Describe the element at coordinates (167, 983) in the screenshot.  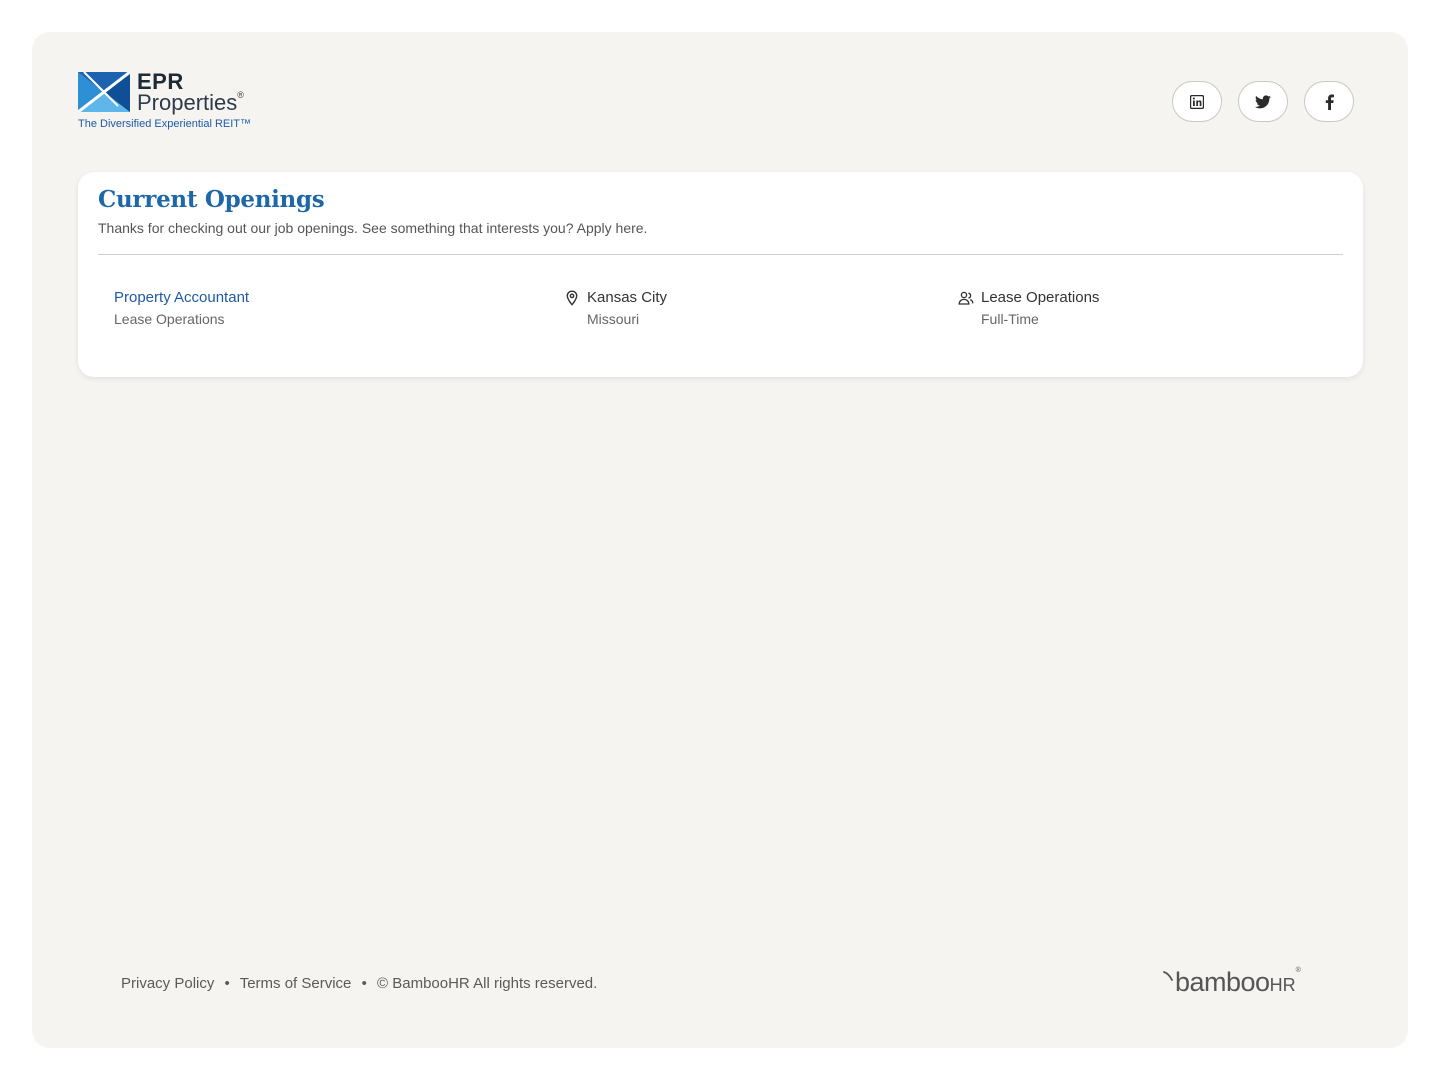
I see `privacy-policy-link: Privacy Policy` at that location.